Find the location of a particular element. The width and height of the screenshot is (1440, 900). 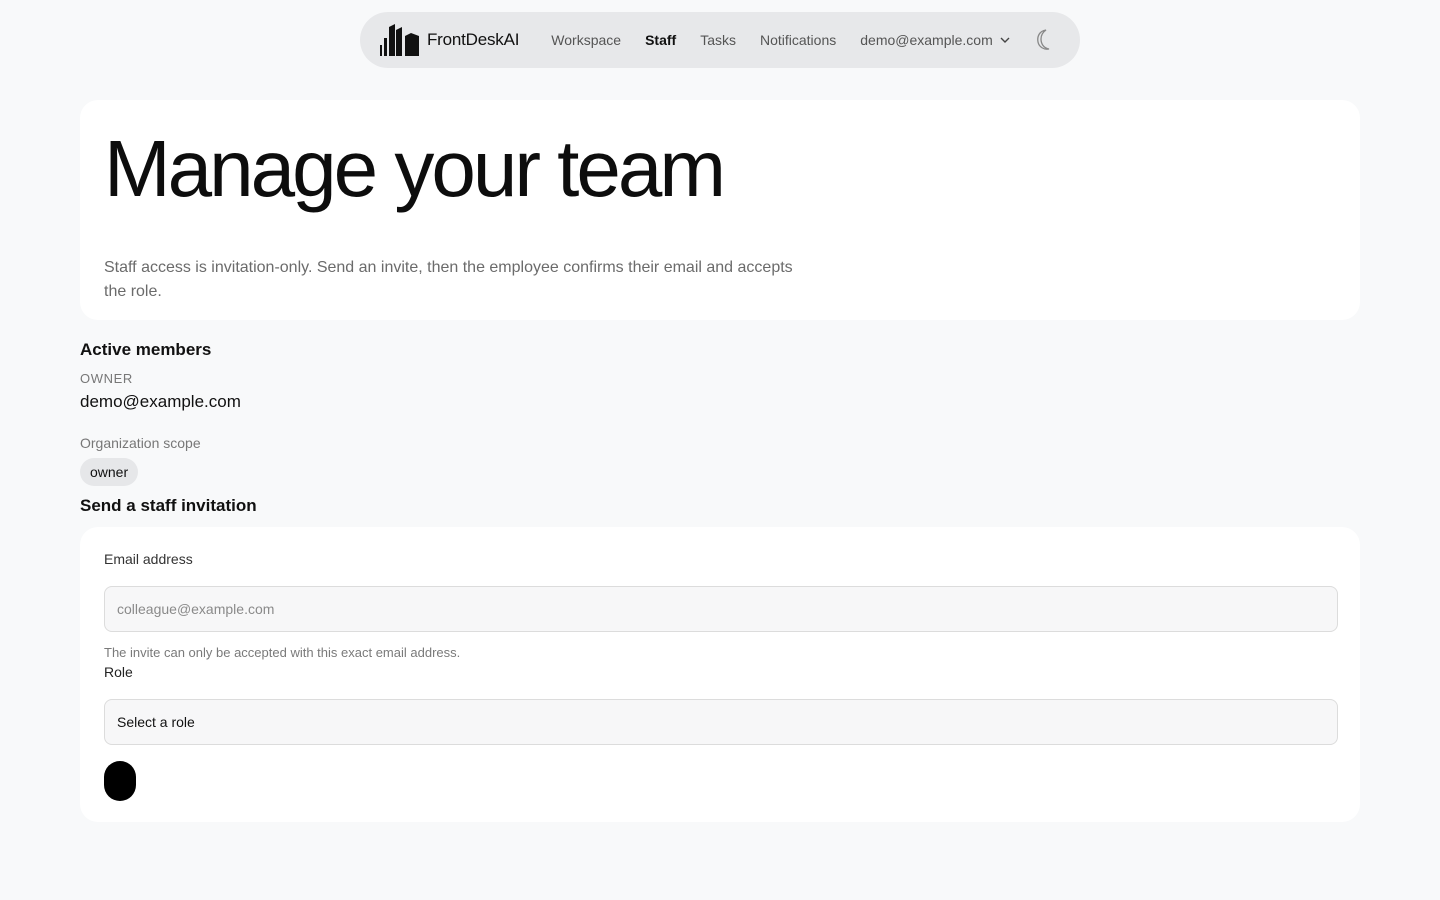

role-chip: owner is located at coordinates (109, 472).